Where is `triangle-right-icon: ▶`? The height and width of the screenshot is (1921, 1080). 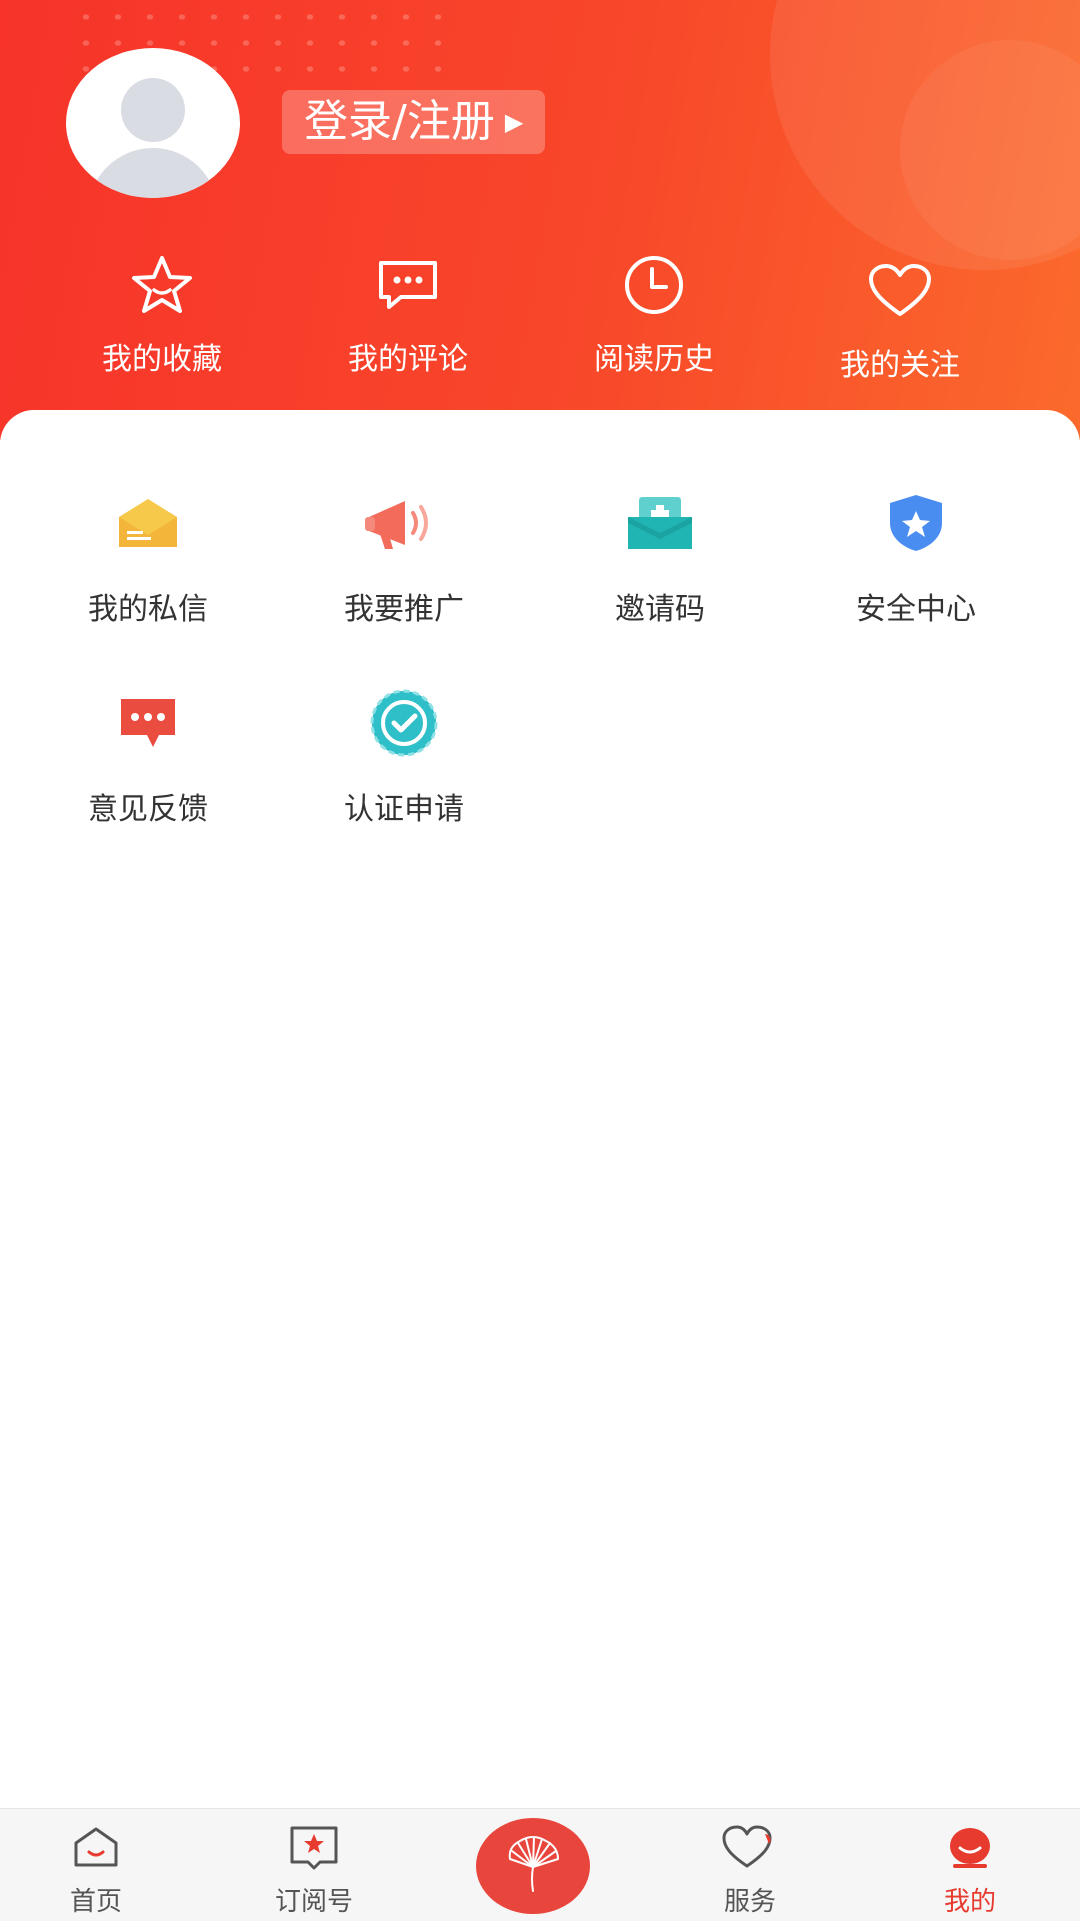 triangle-right-icon: ▶ is located at coordinates (514, 122).